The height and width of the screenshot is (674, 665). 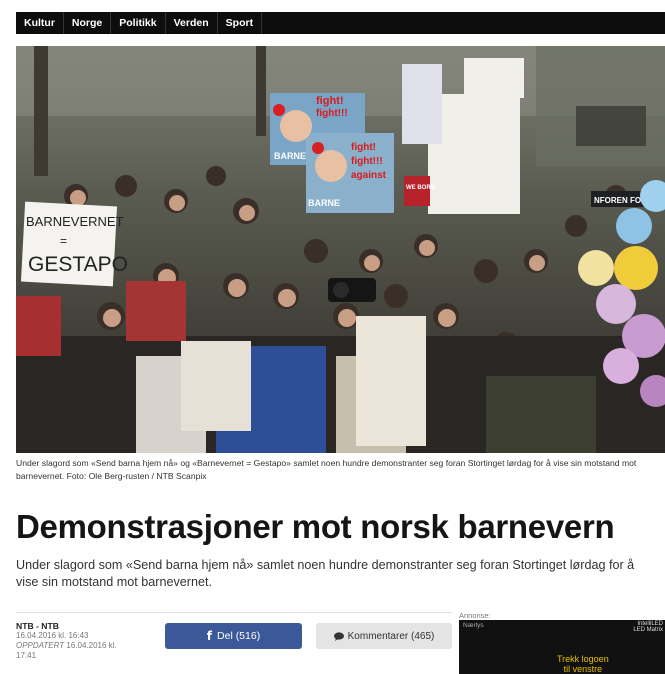 What do you see at coordinates (138, 23) in the screenshot?
I see `nav-item-politikk: Politikk` at bounding box center [138, 23].